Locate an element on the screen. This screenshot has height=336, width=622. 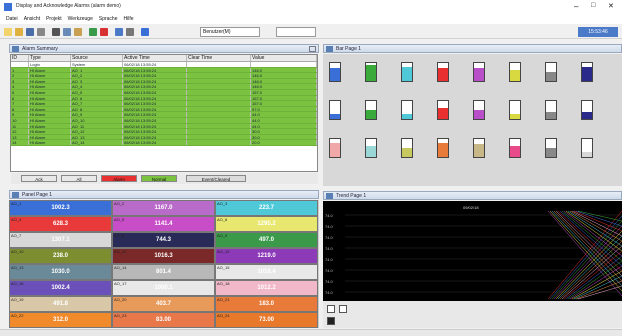
settings-icon is located at coordinates (130, 32).